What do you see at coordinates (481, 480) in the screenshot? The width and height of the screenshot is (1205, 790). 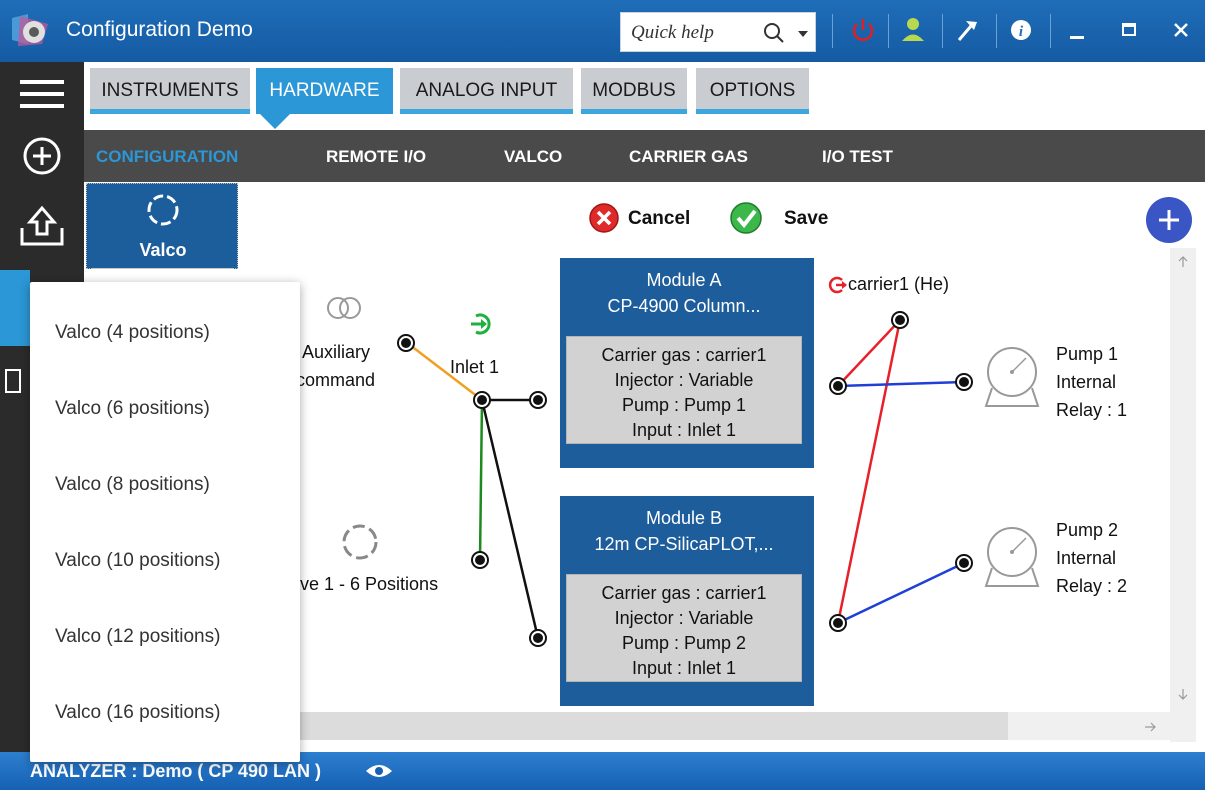 I see `inlet-valve-line` at bounding box center [481, 480].